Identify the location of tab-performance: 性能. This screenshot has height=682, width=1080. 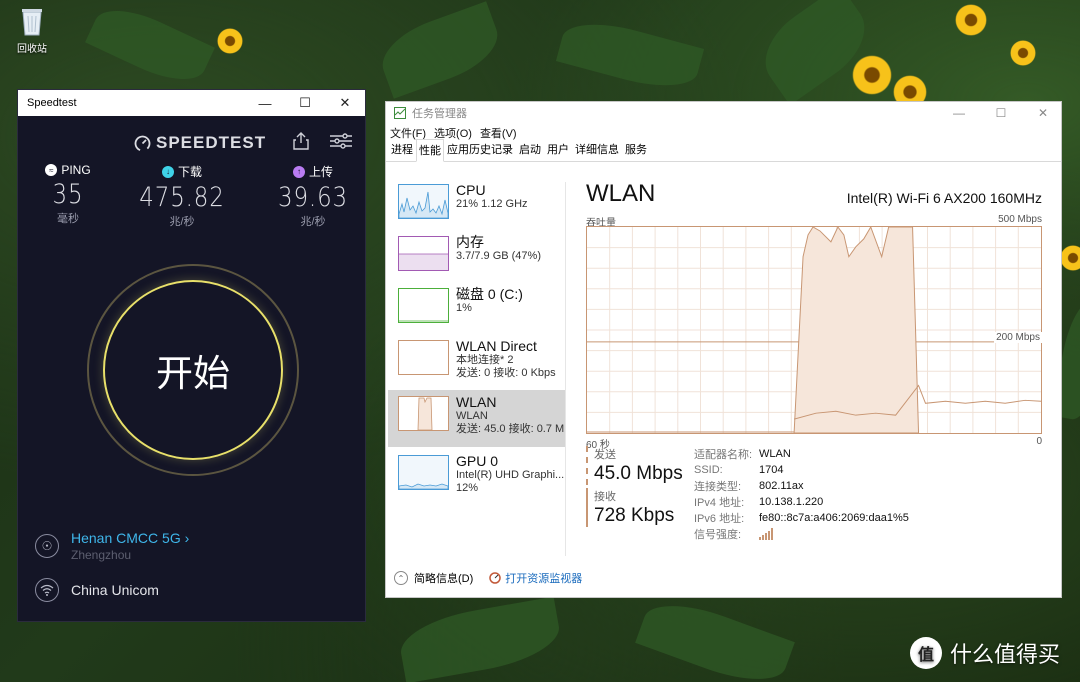
(430, 150).